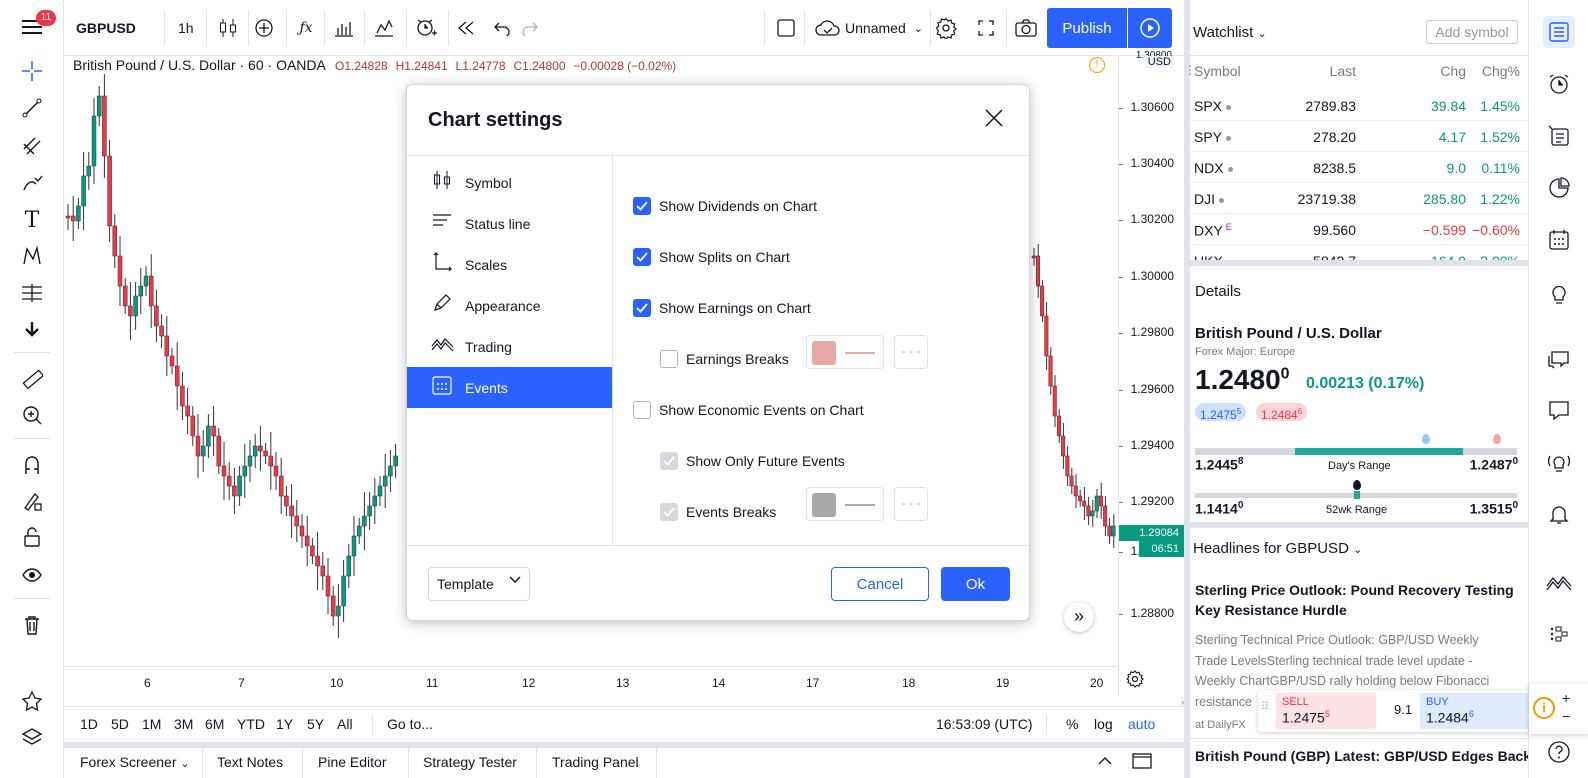 The height and width of the screenshot is (778, 1588). I want to click on option-label: Earnings Breaks, so click(737, 359).